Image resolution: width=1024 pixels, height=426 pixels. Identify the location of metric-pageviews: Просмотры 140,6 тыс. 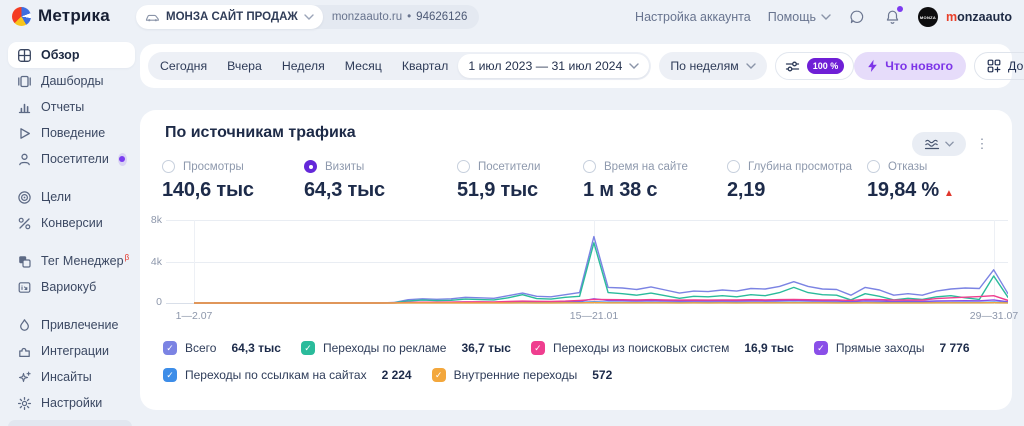
(208, 181).